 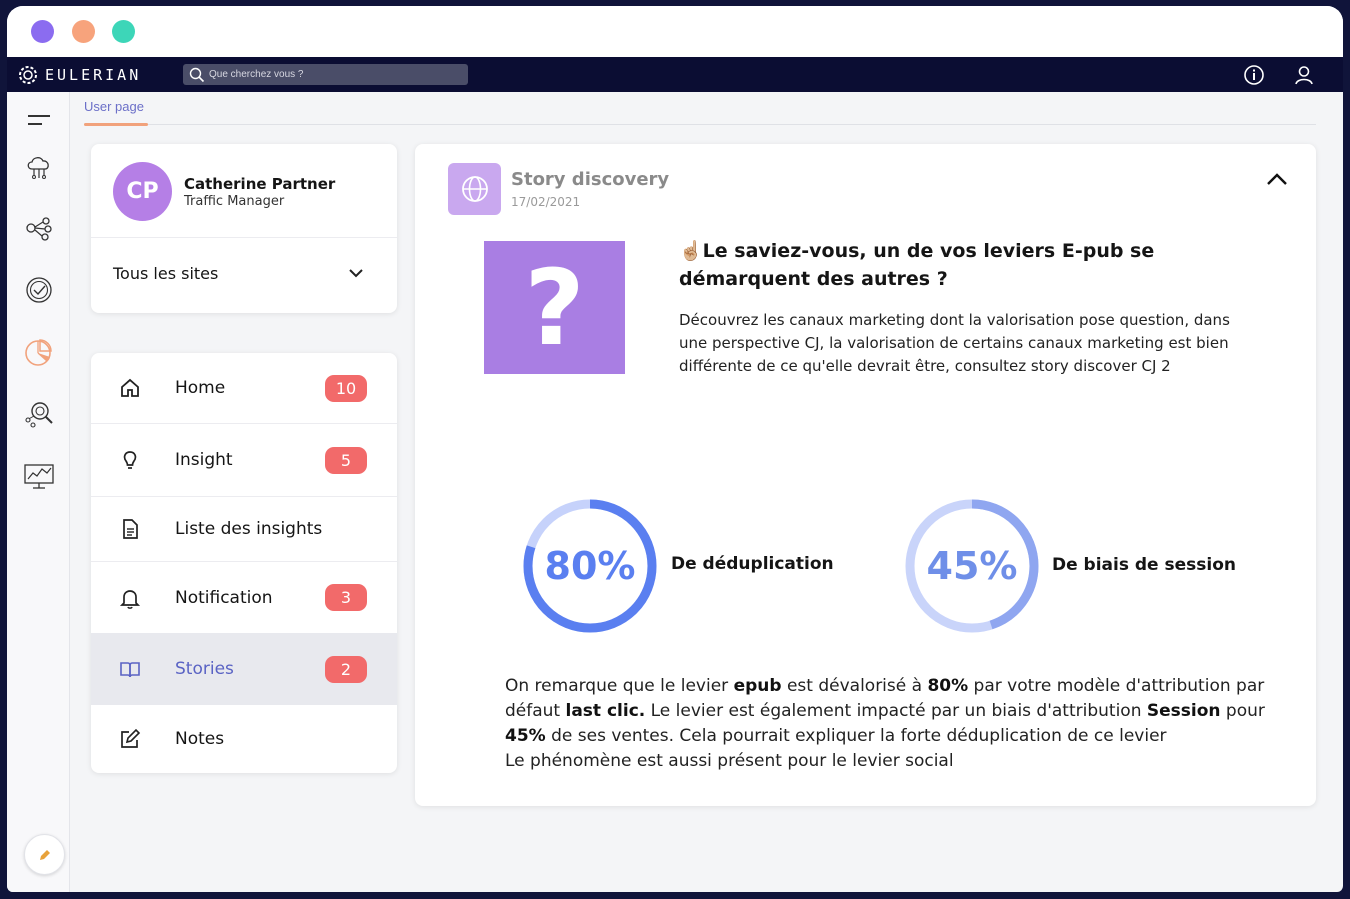 I want to click on deduplication-gauge: 80%, so click(x=590, y=566).